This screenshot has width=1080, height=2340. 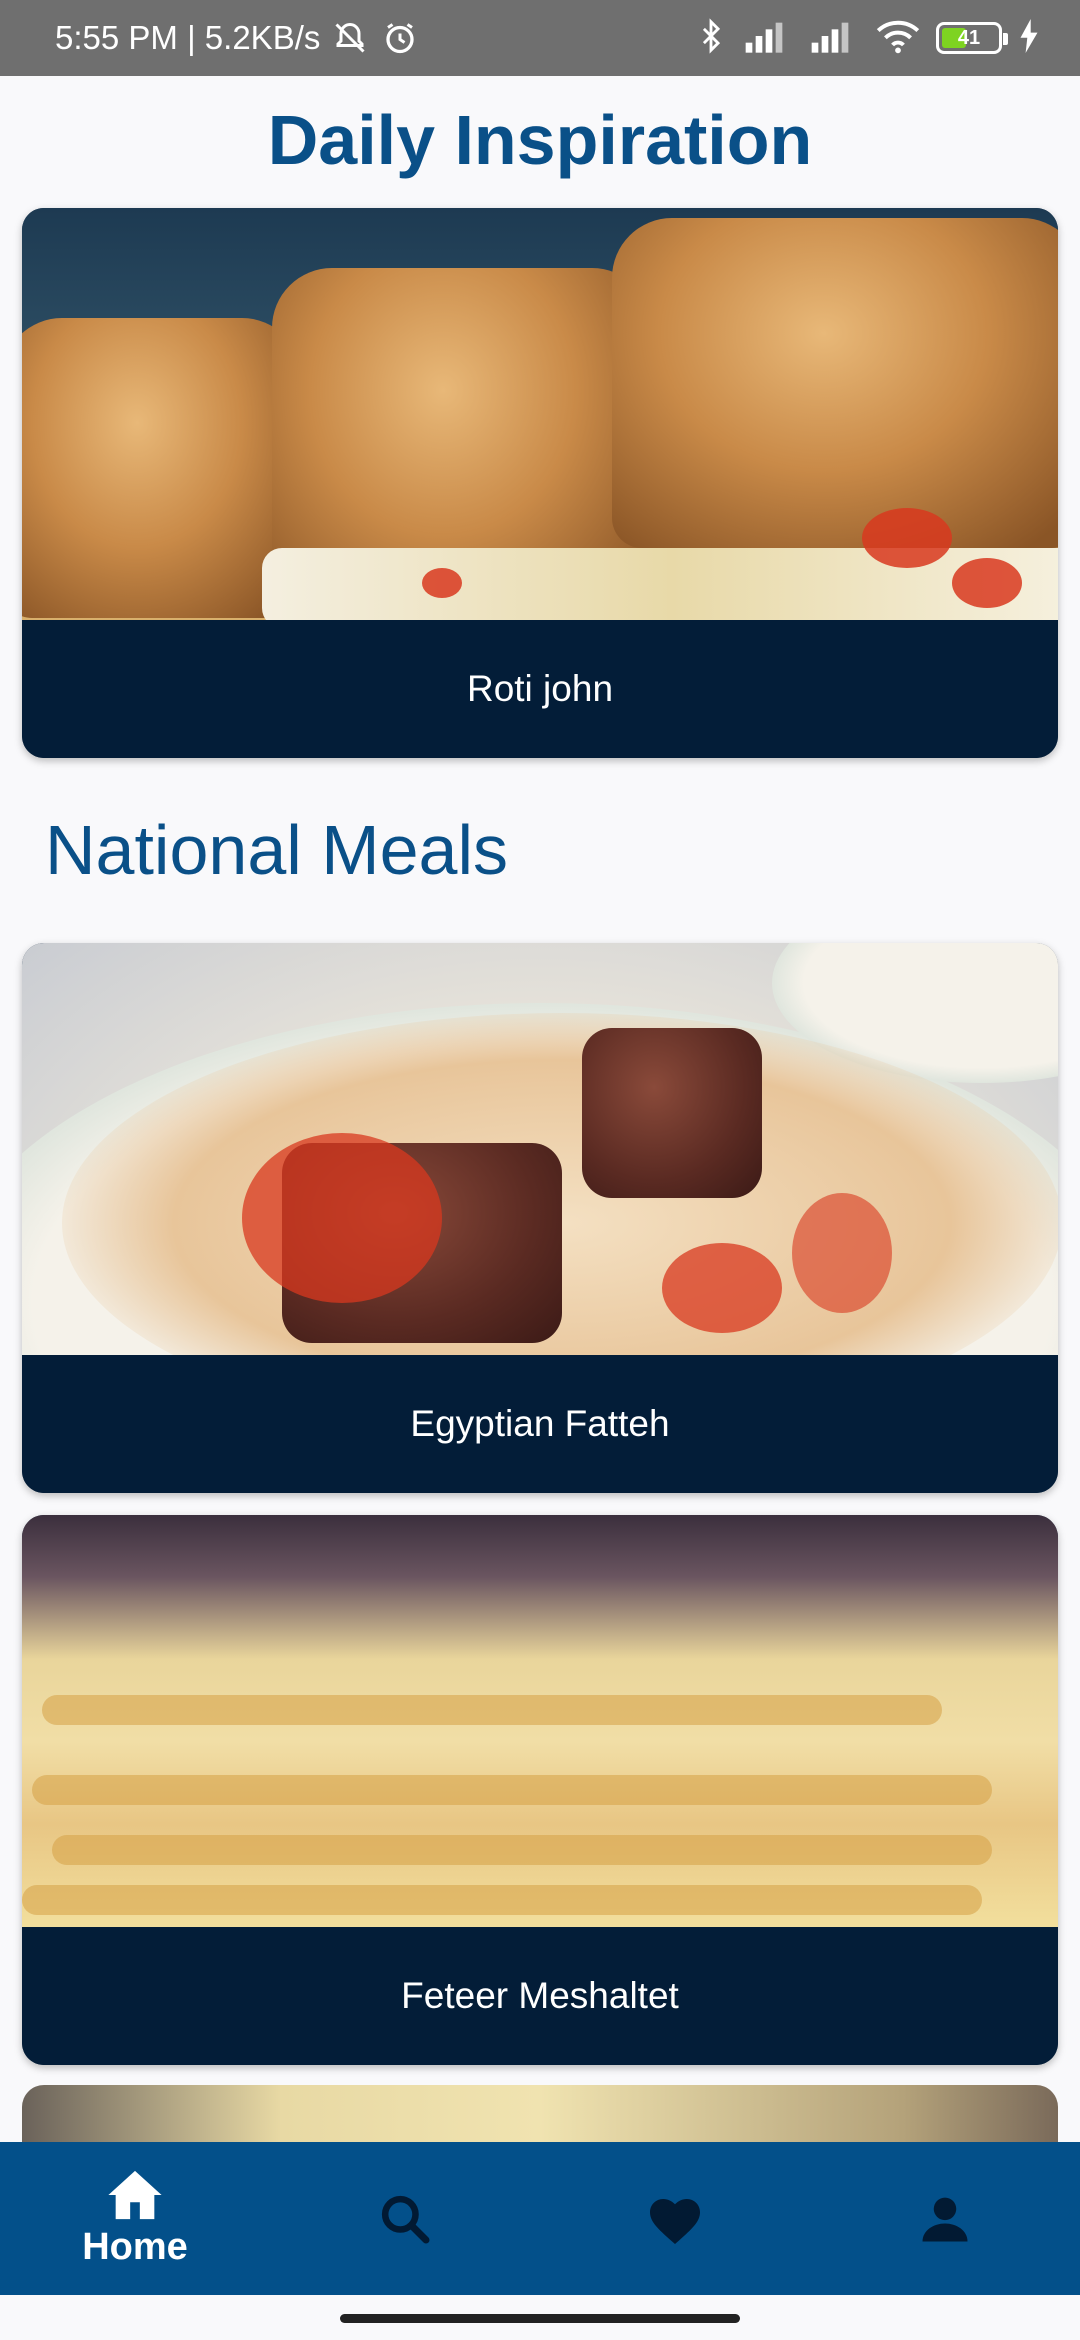 What do you see at coordinates (769, 38) in the screenshot?
I see `signal-icon` at bounding box center [769, 38].